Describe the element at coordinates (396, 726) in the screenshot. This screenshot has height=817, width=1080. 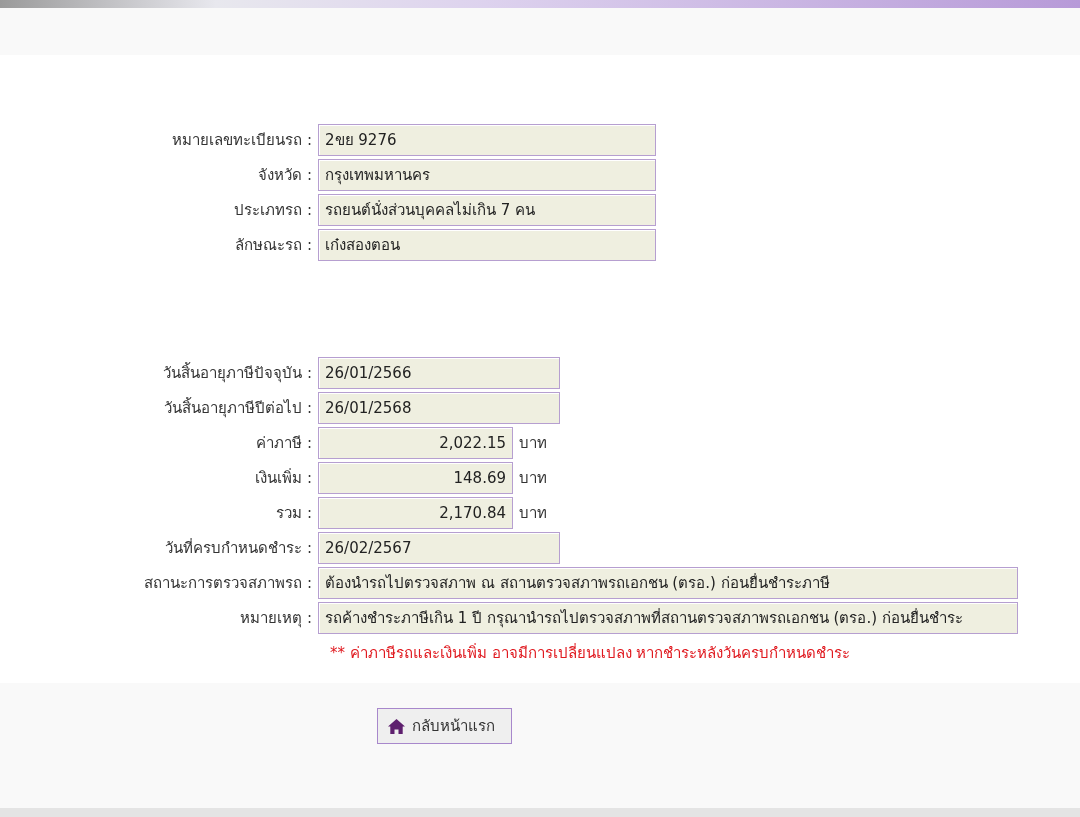
I see `home-icon` at that location.